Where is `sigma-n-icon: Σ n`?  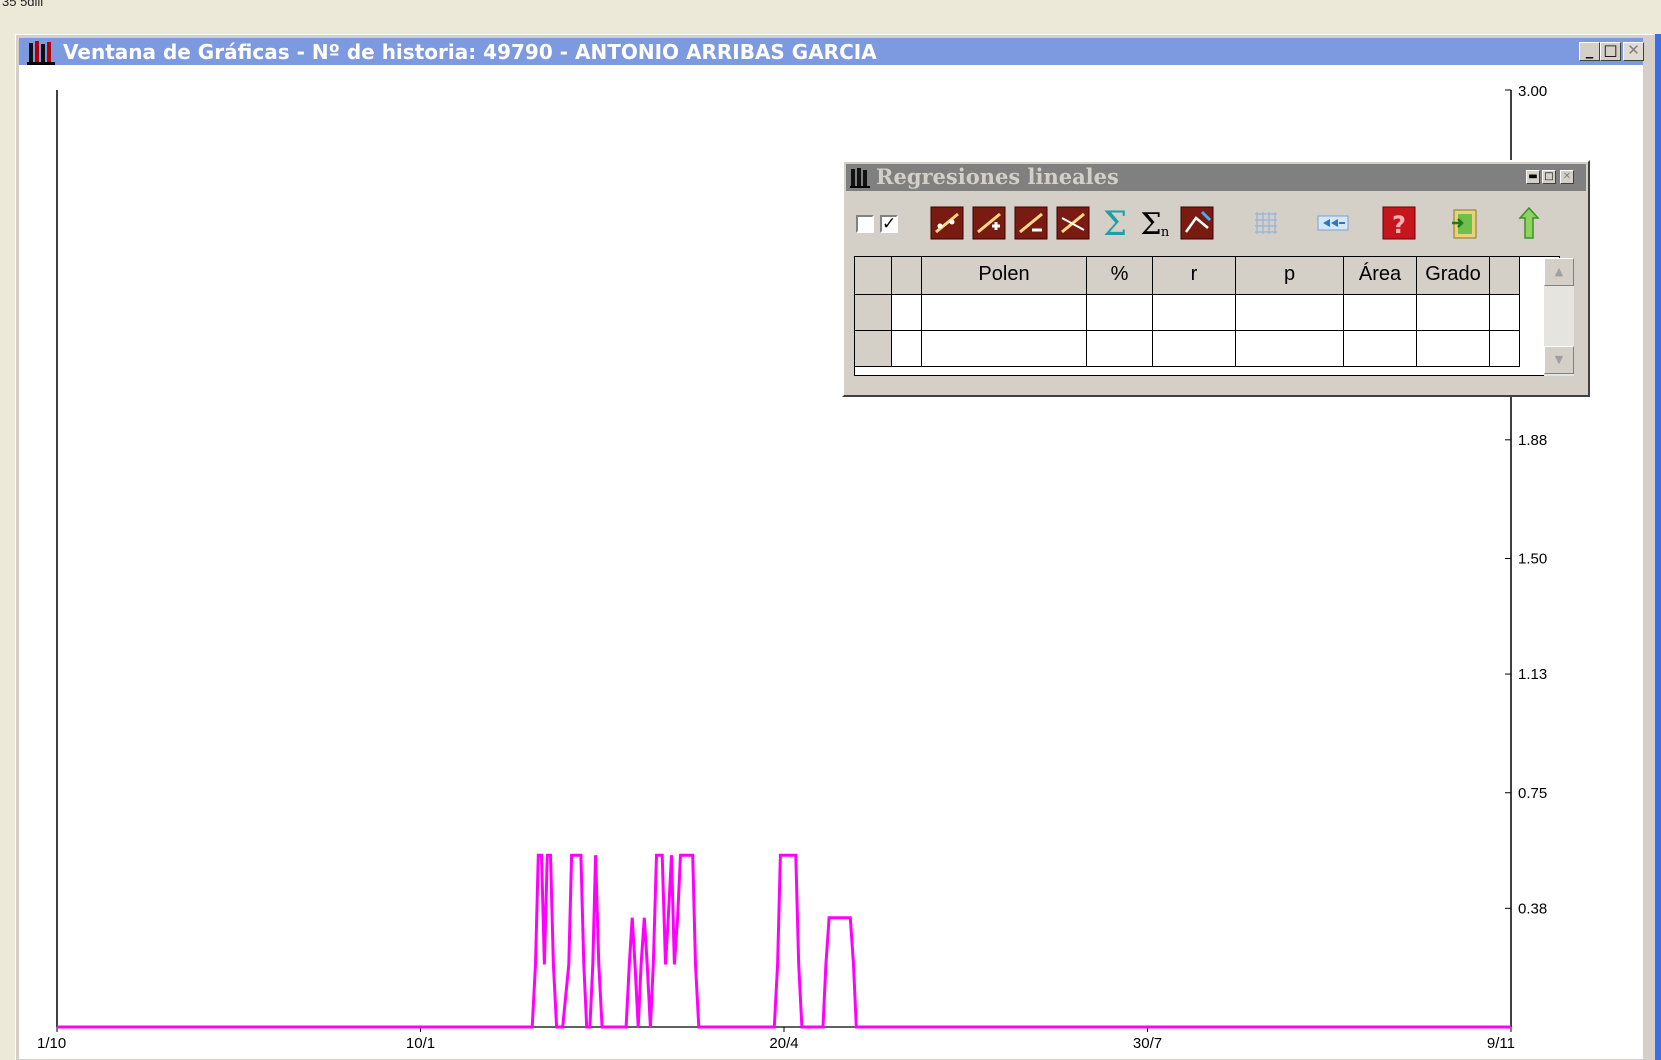 sigma-n-icon: Σ n is located at coordinates (1155, 224).